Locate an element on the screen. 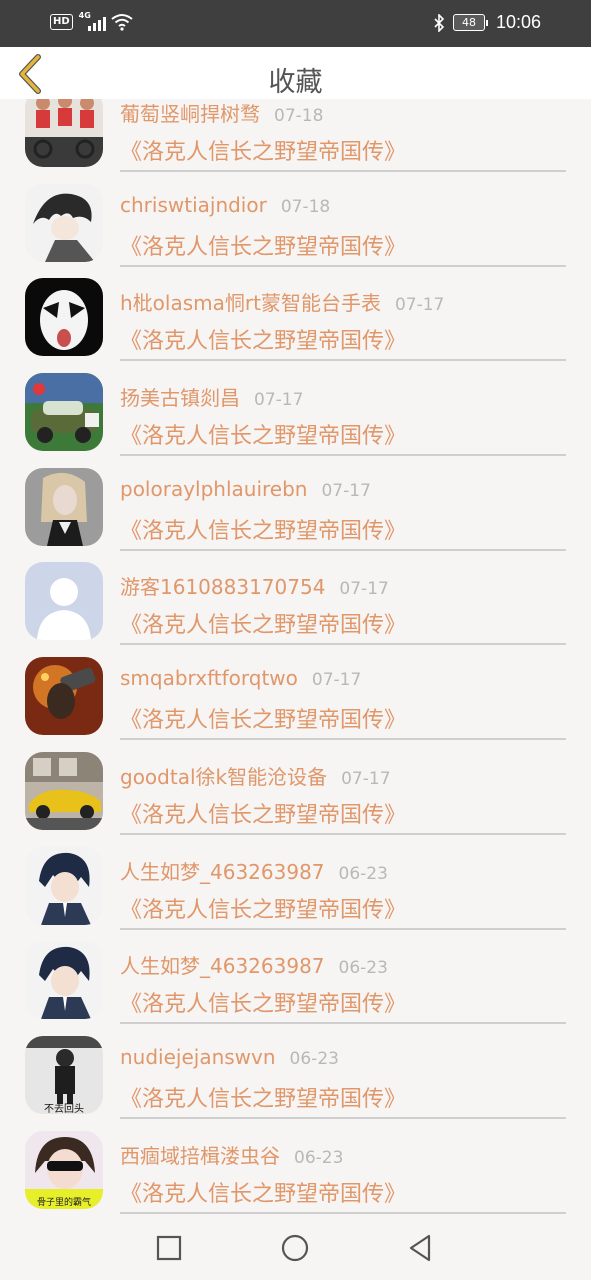 Image resolution: width=591 pixels, height=1280 pixels. cell-signal-icon: 4G is located at coordinates (92, 21).